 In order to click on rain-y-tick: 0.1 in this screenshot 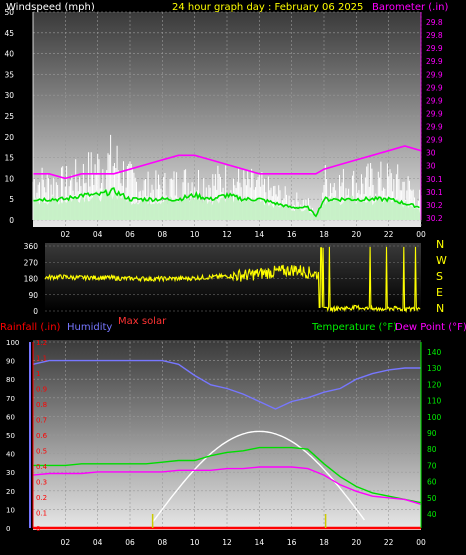, I will do `click(41, 514)`.